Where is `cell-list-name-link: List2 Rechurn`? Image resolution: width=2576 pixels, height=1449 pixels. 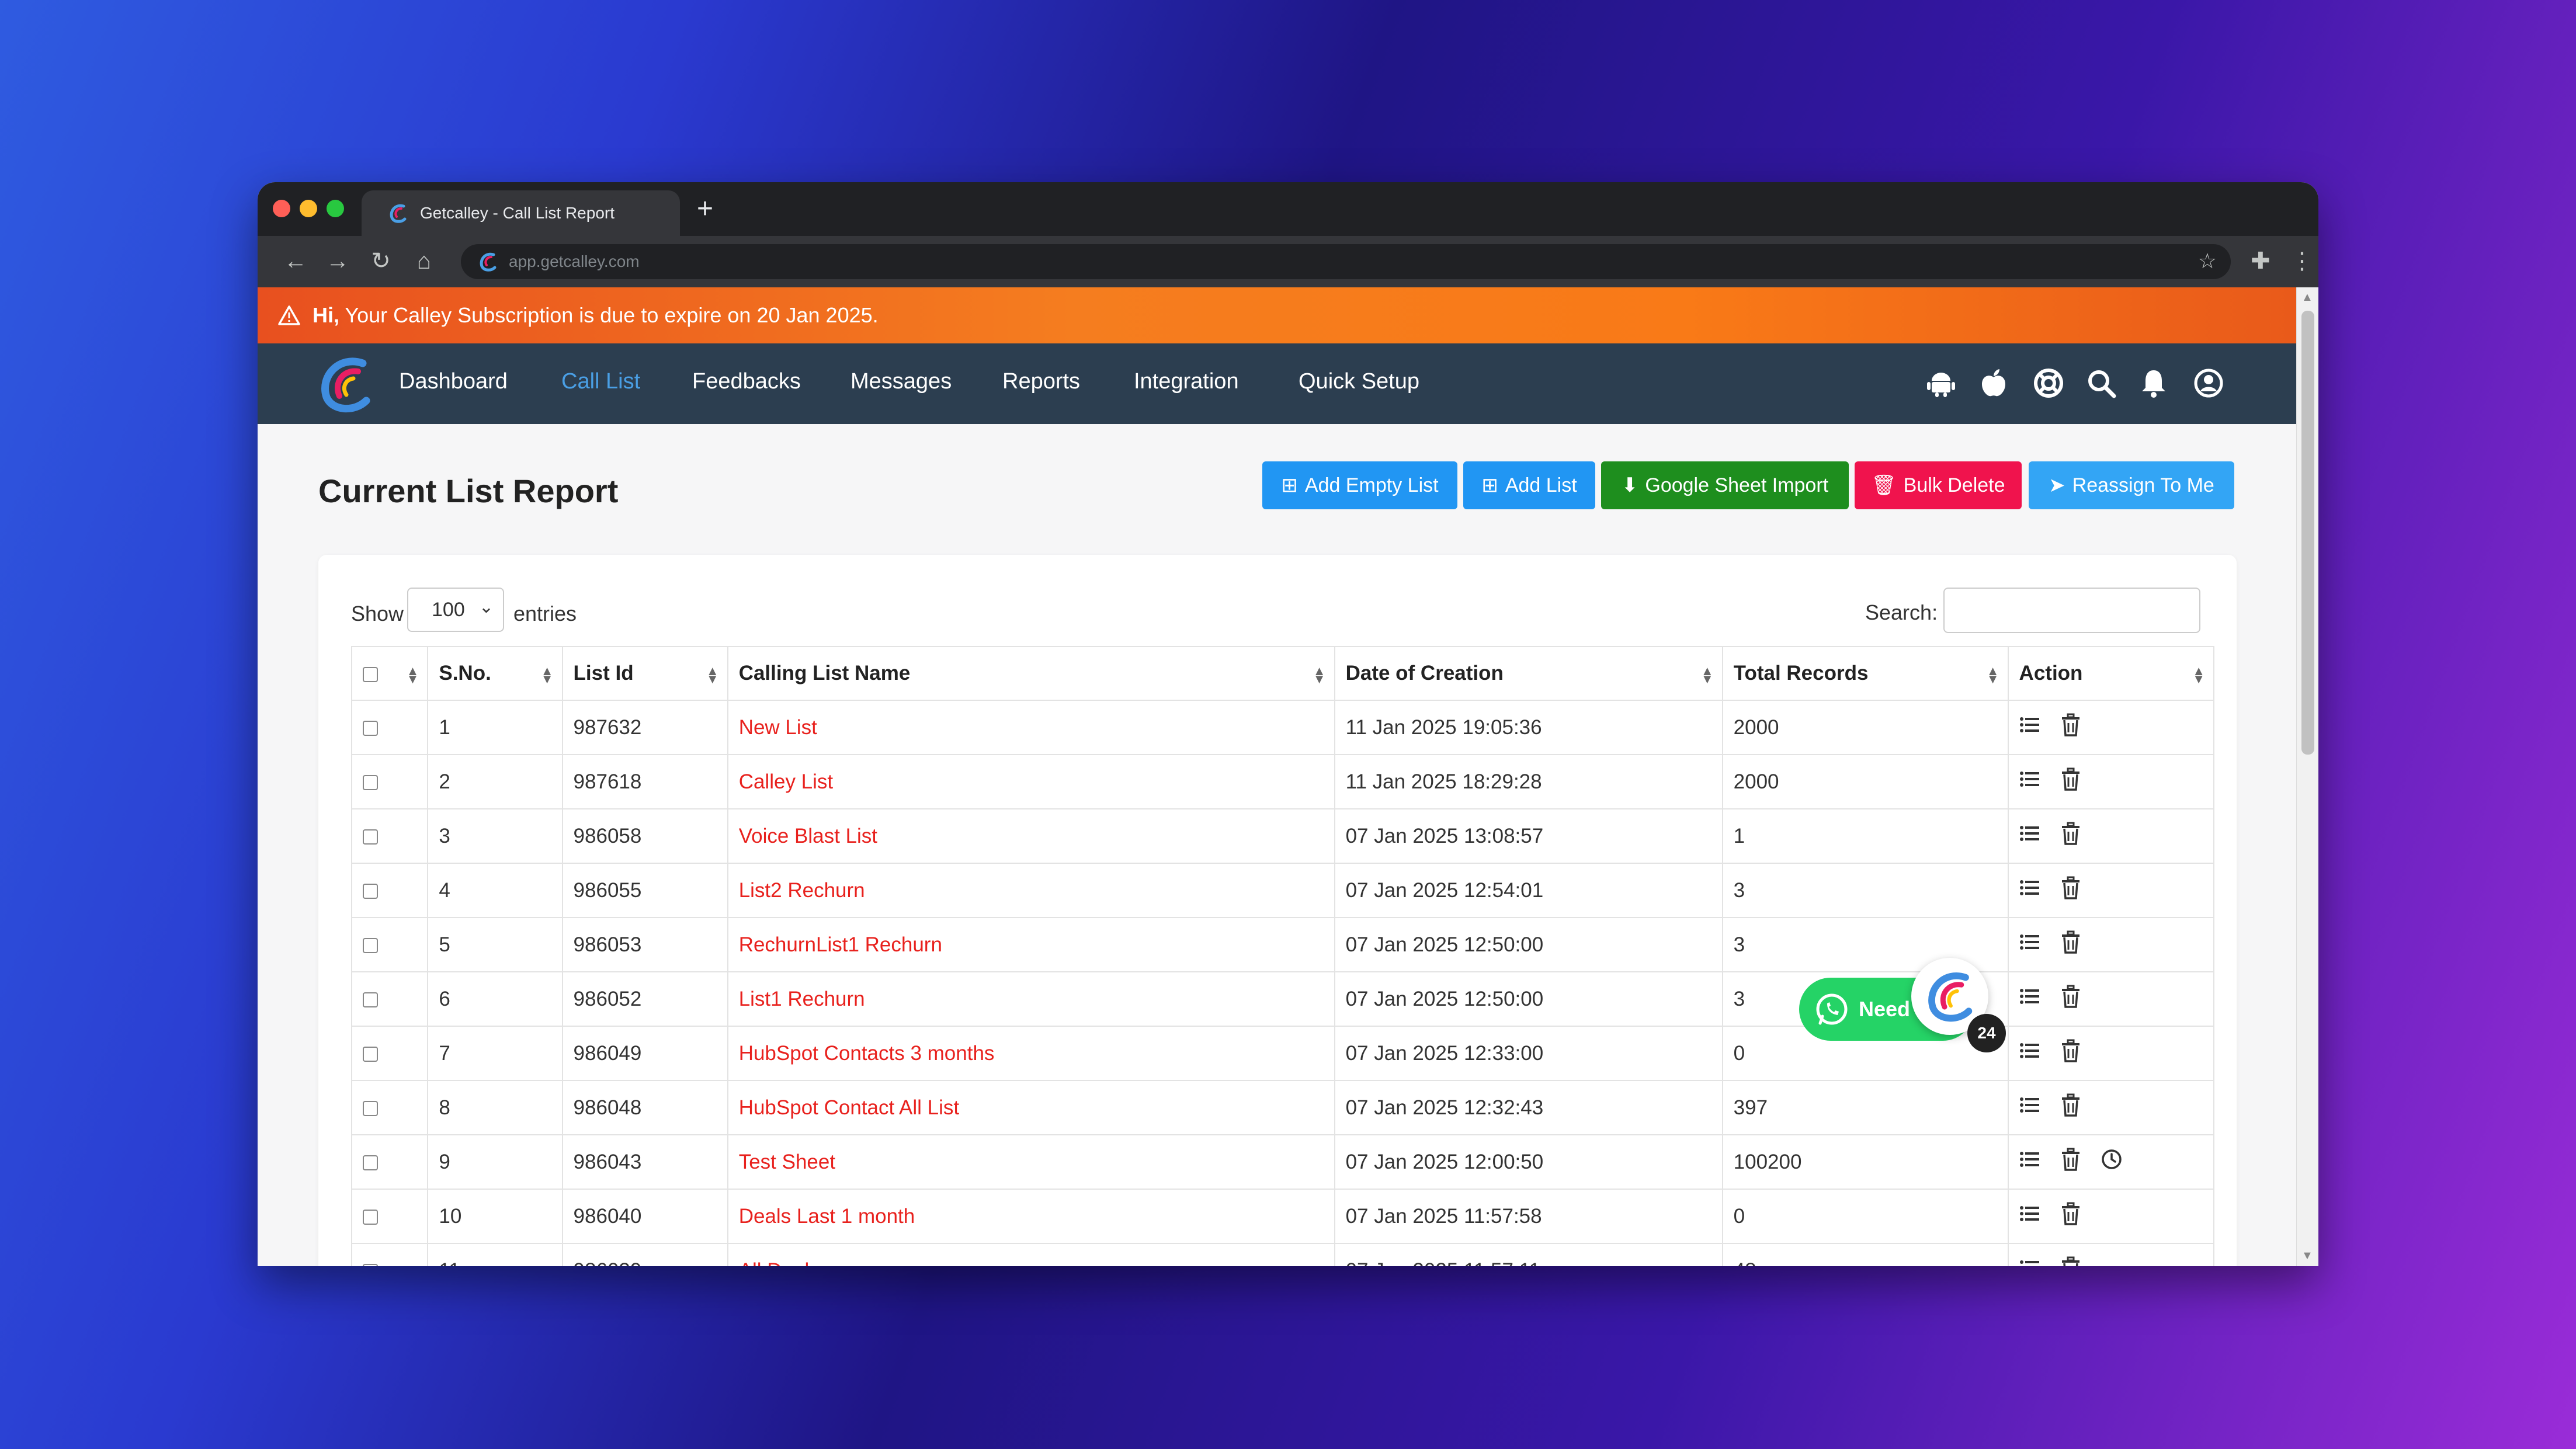 cell-list-name-link: List2 Rechurn is located at coordinates (1031, 891).